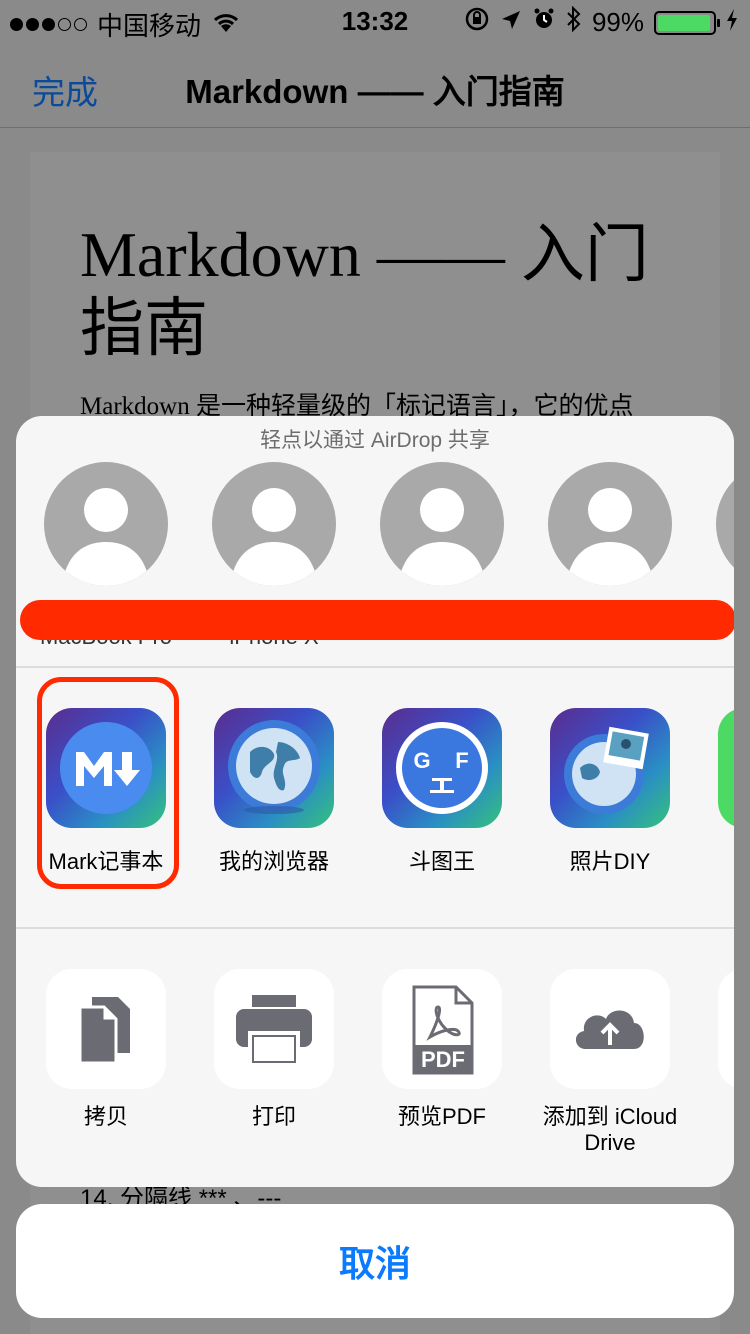 This screenshot has width=750, height=1334. Describe the element at coordinates (105, 1116) in the screenshot. I see `action-label: 拷贝` at that location.